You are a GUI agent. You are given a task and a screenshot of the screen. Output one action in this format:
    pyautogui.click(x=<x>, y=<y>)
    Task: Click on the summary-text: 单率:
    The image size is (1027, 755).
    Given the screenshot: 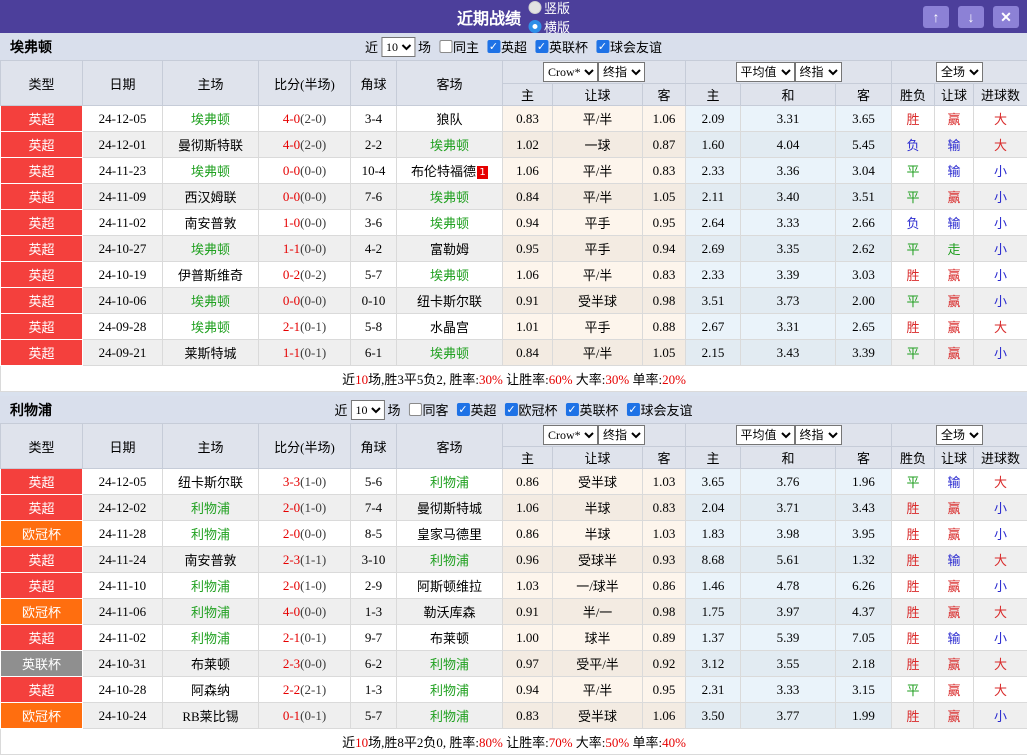 What is the action you would take?
    pyautogui.click(x=645, y=742)
    